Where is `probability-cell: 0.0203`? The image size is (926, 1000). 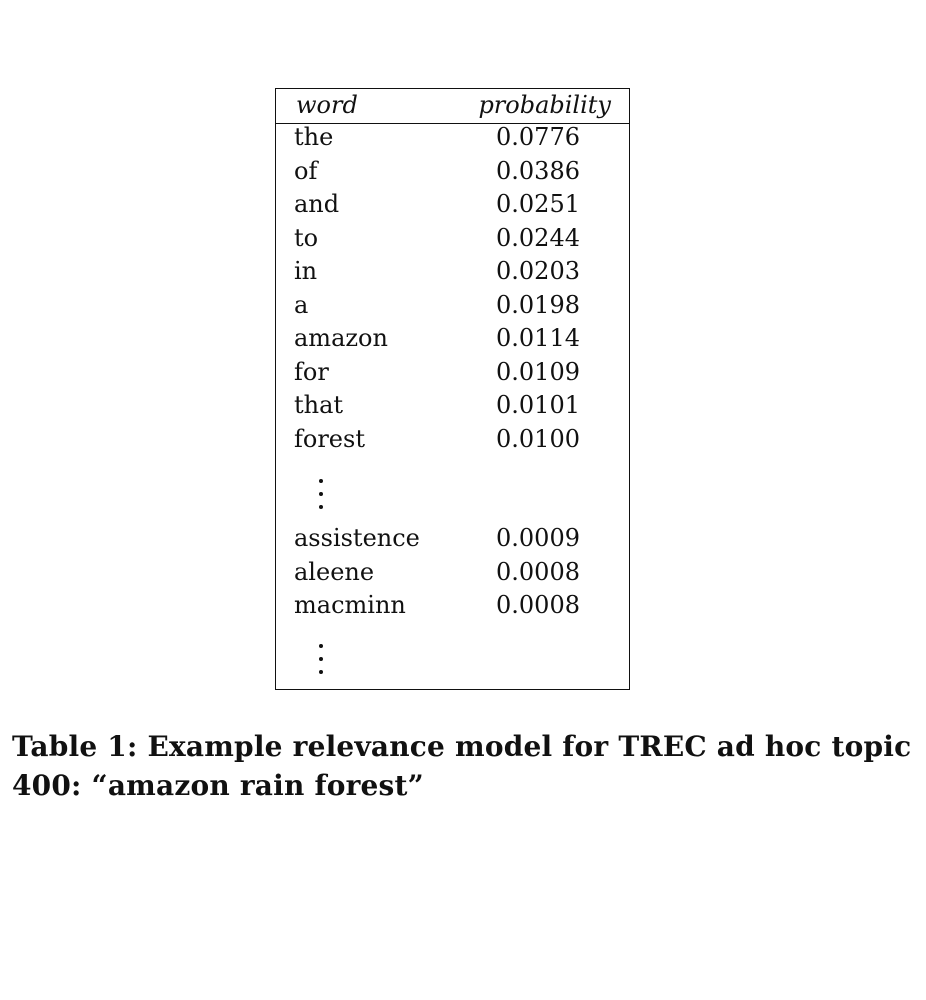
probability-cell: 0.0203 is located at coordinates (538, 271).